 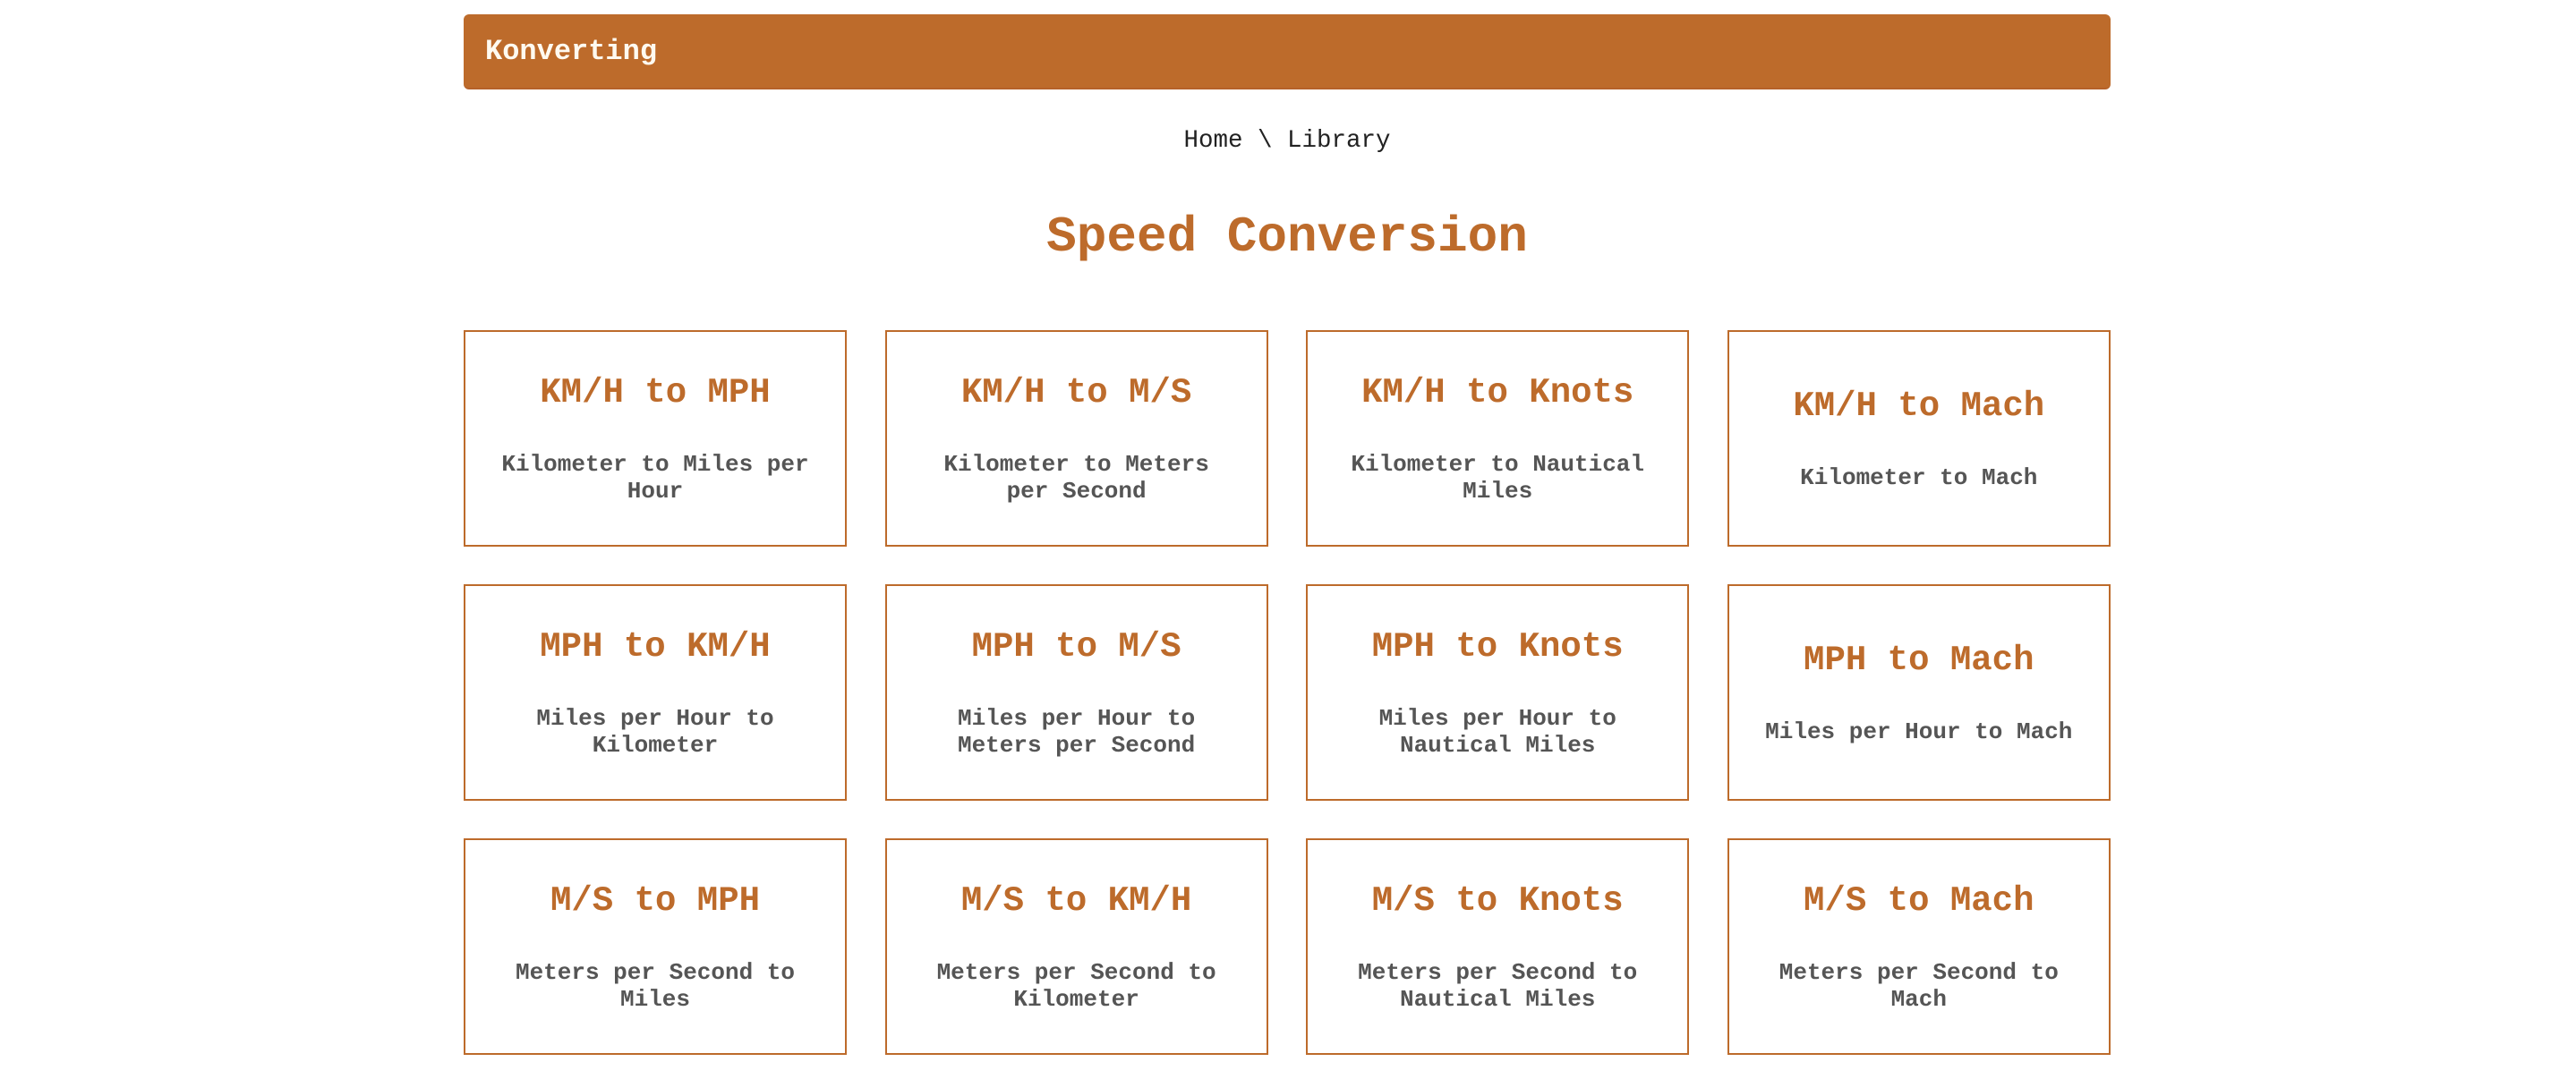 What do you see at coordinates (1918, 986) in the screenshot?
I see `card-description: Meters per Second to Mach` at bounding box center [1918, 986].